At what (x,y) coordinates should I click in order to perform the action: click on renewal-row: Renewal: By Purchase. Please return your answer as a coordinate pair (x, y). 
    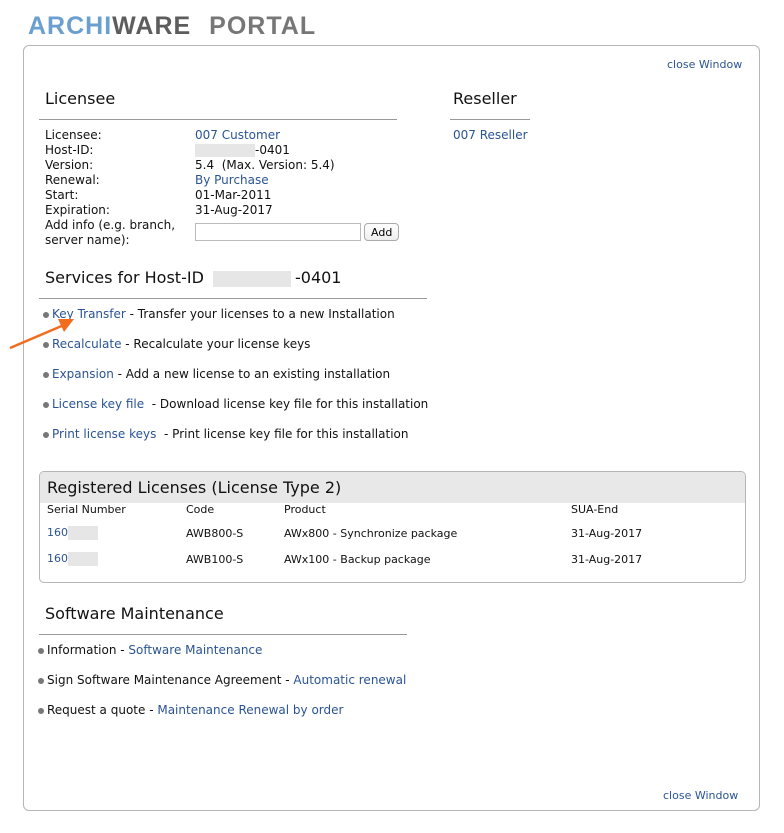
    Looking at the image, I should click on (190, 180).